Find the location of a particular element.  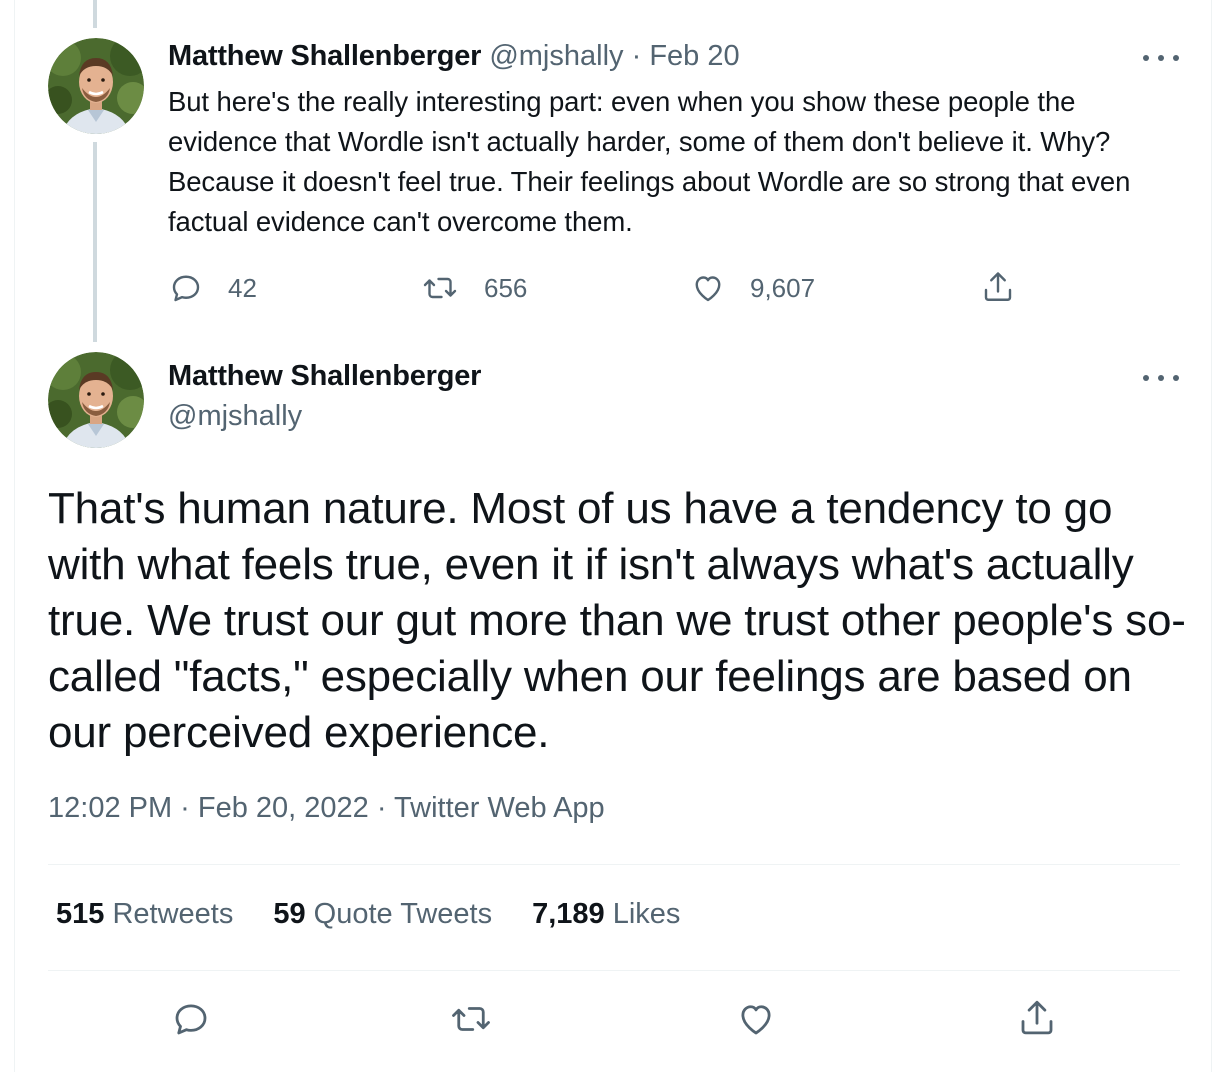

reply-button is located at coordinates (191, 1021).